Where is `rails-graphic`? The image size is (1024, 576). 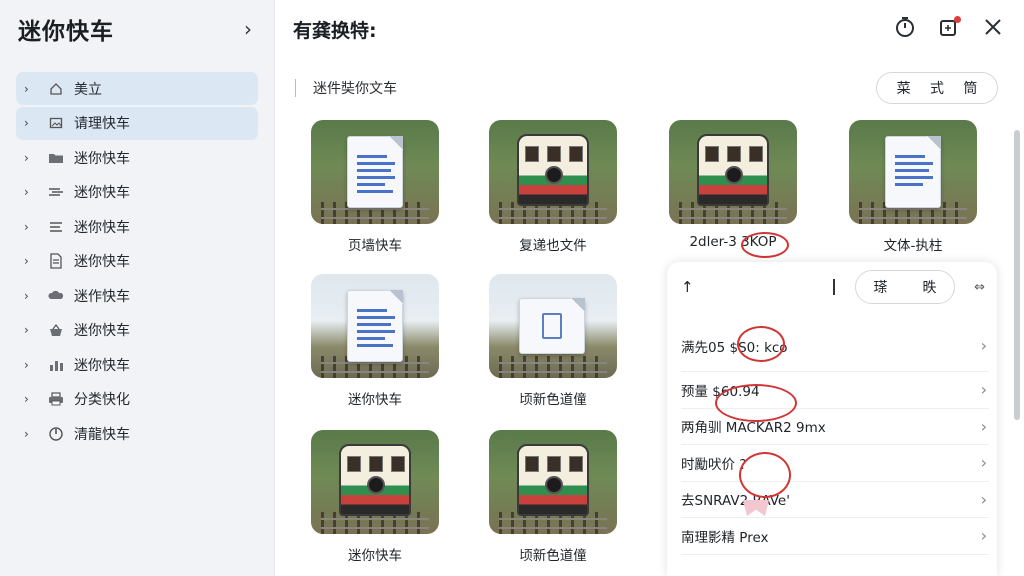
rails-graphic is located at coordinates (553, 367).